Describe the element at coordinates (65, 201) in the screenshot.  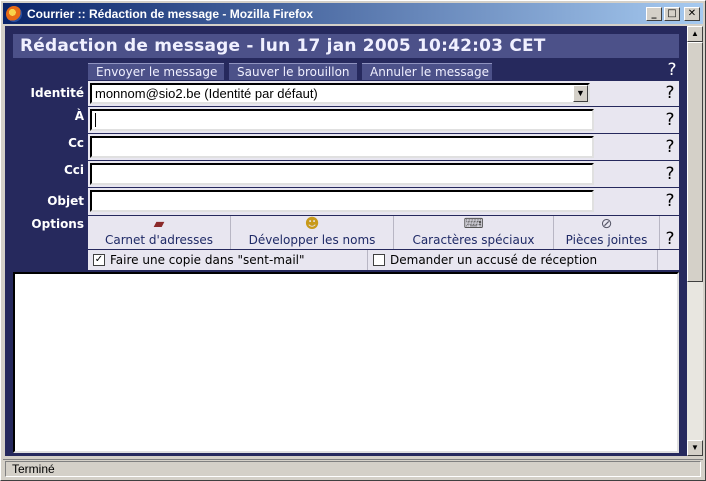
I see `subject-label: Objet` at that location.